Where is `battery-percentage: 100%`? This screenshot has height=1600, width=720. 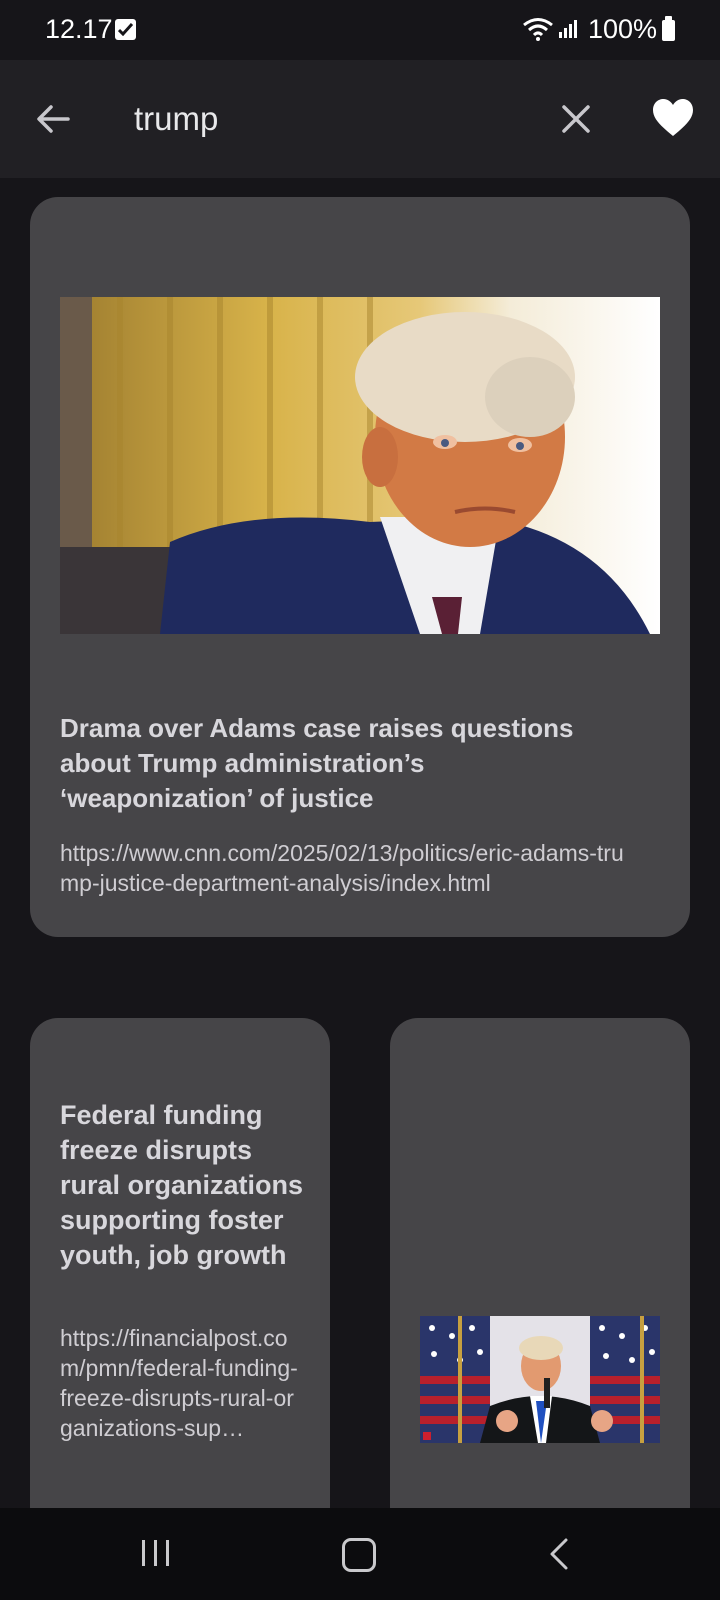 battery-percentage: 100% is located at coordinates (623, 29).